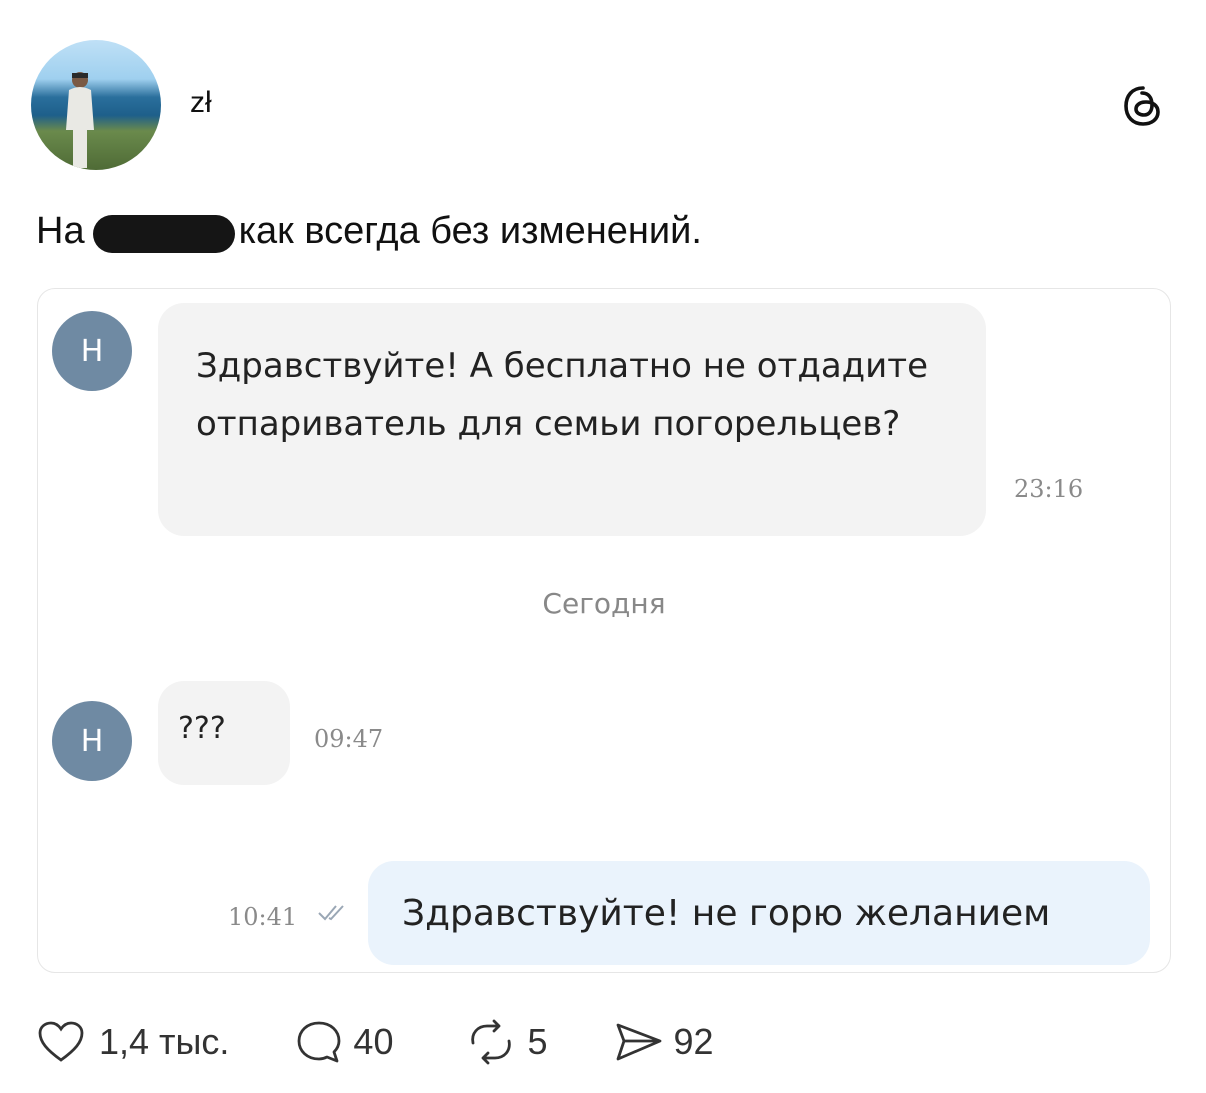 This screenshot has height=1093, width=1206. What do you see at coordinates (470, 231) in the screenshot?
I see `post-text-end: как всегда без изменений.` at bounding box center [470, 231].